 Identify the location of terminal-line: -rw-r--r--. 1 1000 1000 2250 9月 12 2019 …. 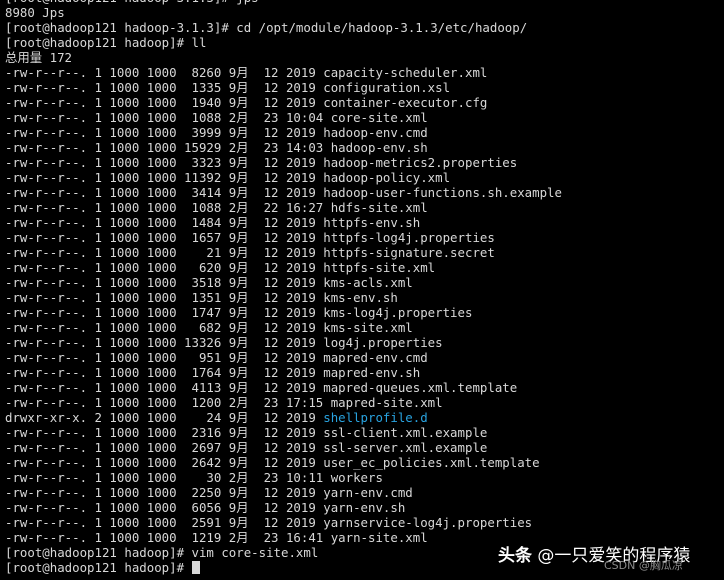
(209, 492).